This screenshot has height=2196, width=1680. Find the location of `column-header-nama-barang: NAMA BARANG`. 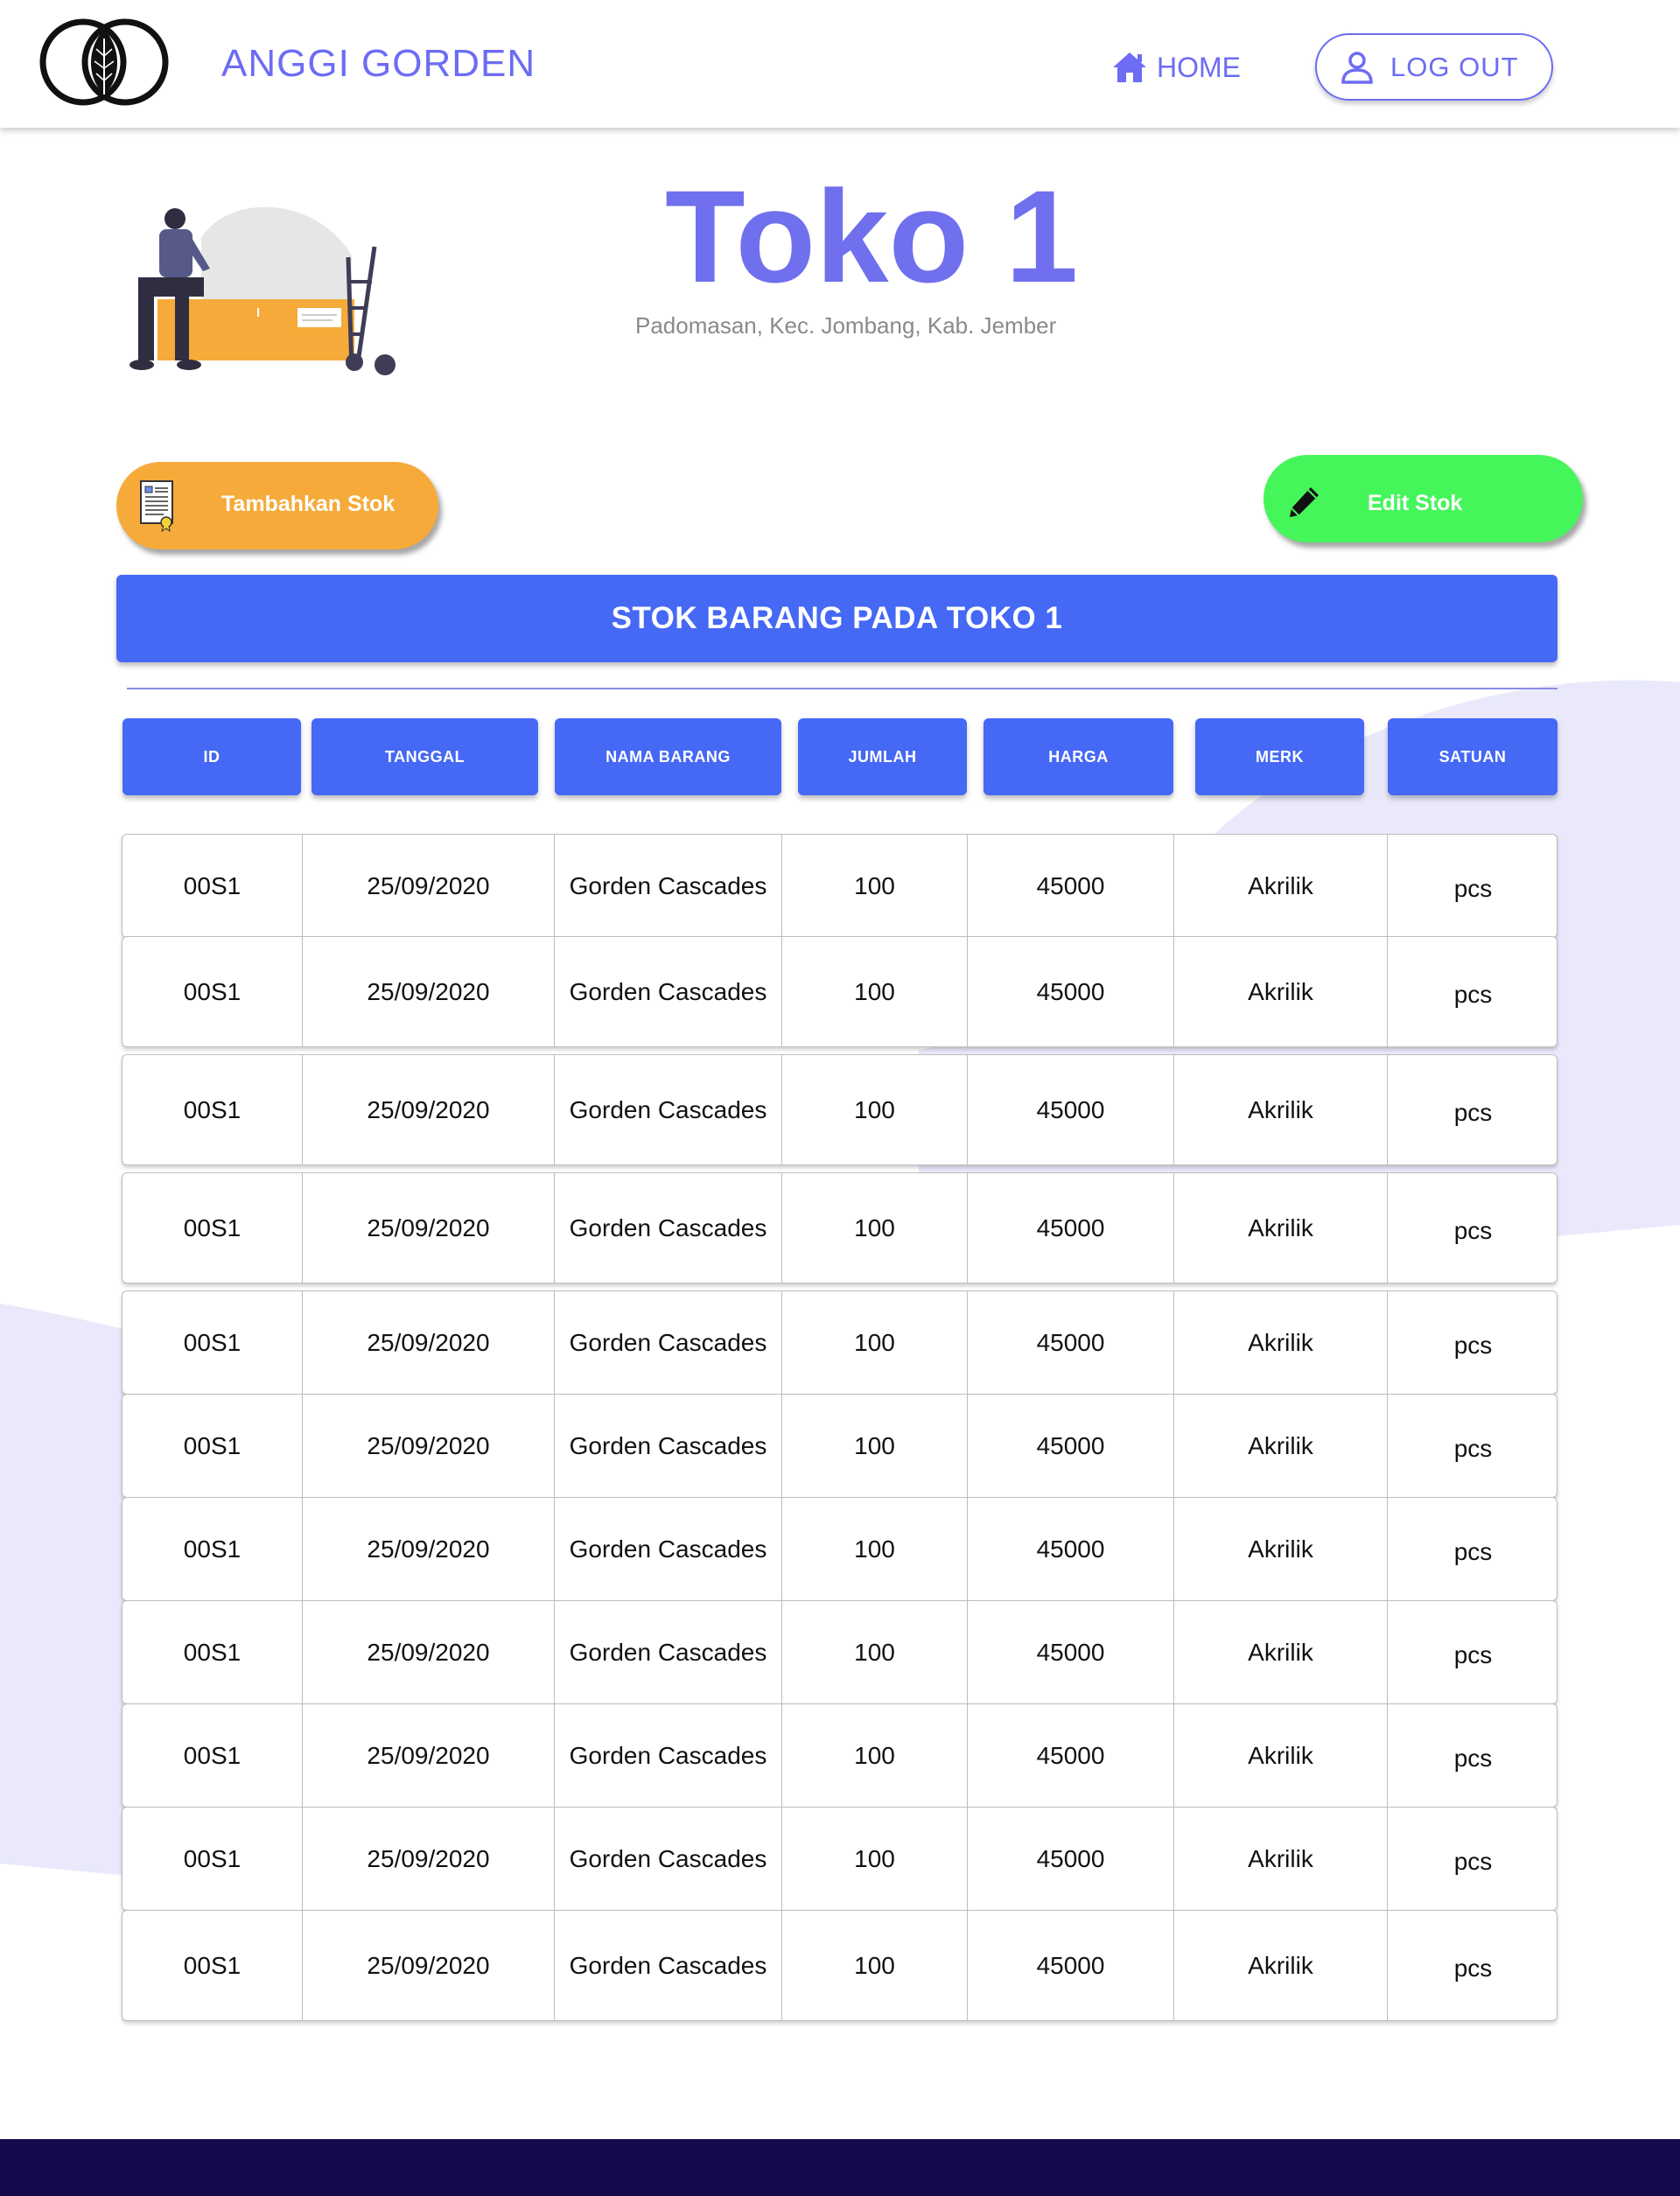

column-header-nama-barang: NAMA BARANG is located at coordinates (668, 756).